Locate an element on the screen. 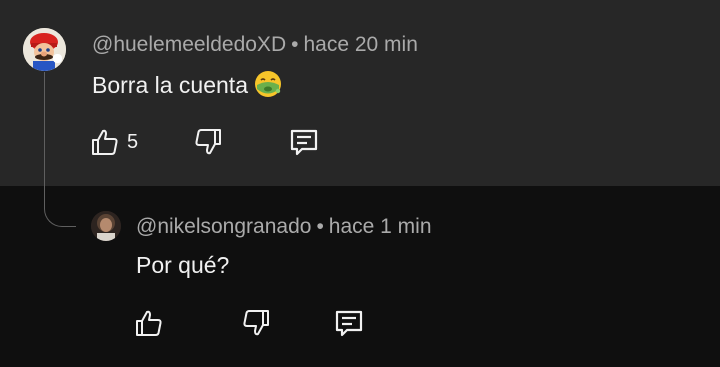 The image size is (720, 367). comment-meta: @nikelsongranado • hace 1 min is located at coordinates (284, 227).